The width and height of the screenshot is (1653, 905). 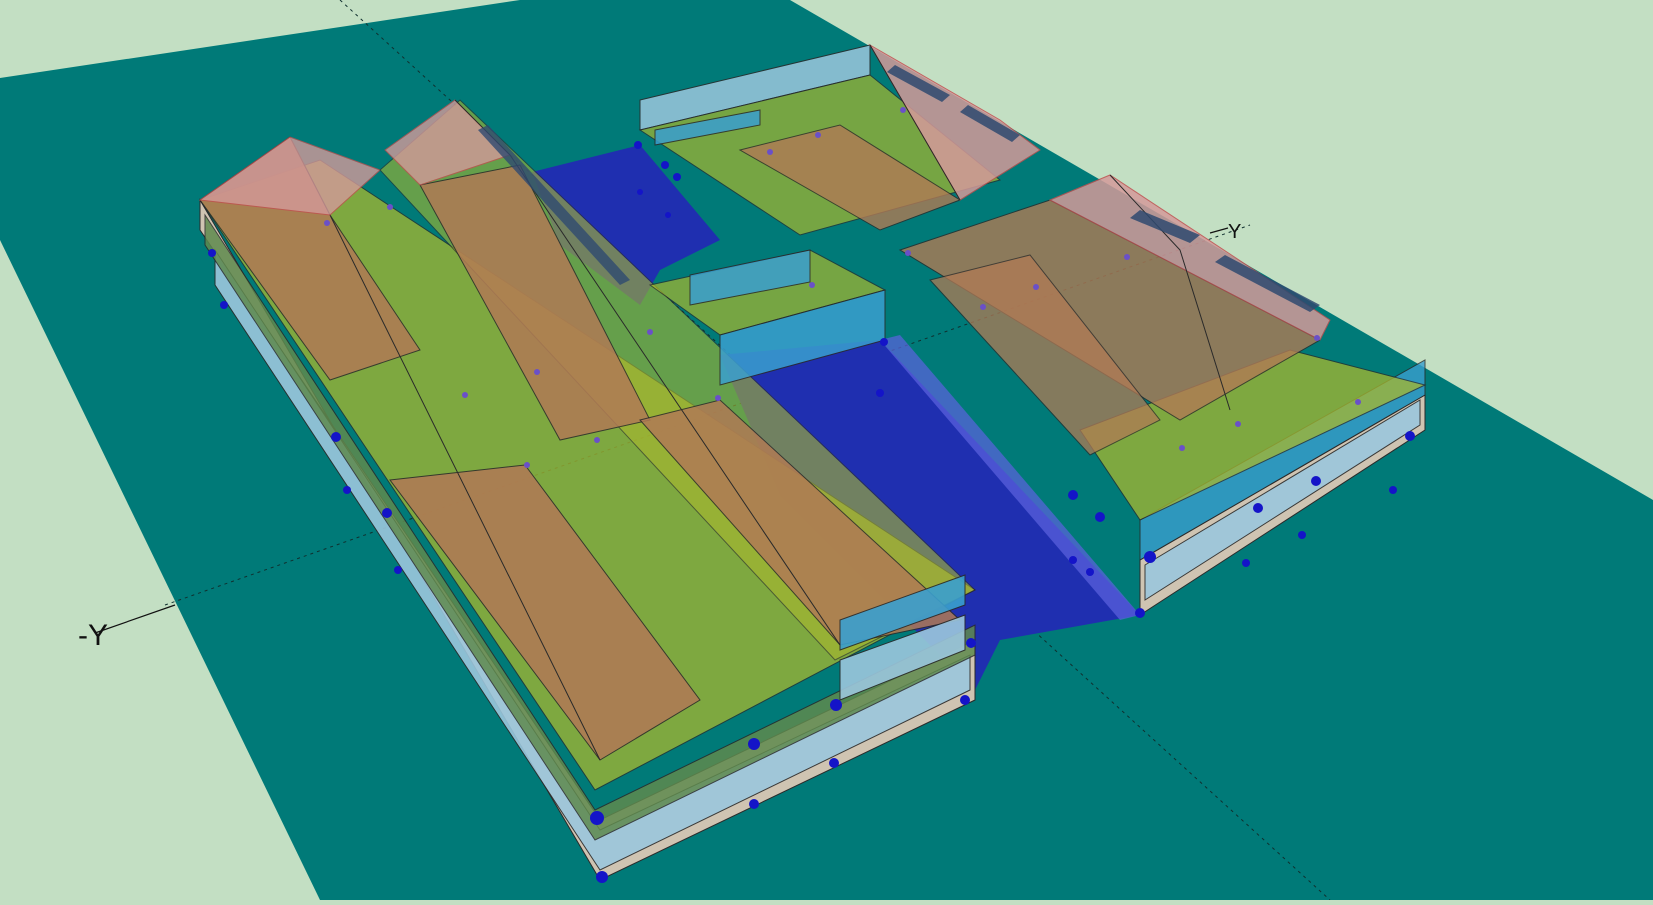 What do you see at coordinates (1234, 232) in the screenshot?
I see `axis-label-positive-y: Y` at bounding box center [1234, 232].